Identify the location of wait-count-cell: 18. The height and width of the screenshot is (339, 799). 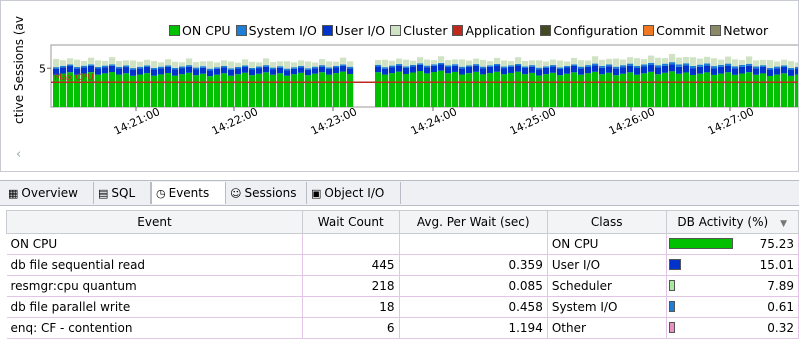
(351, 307).